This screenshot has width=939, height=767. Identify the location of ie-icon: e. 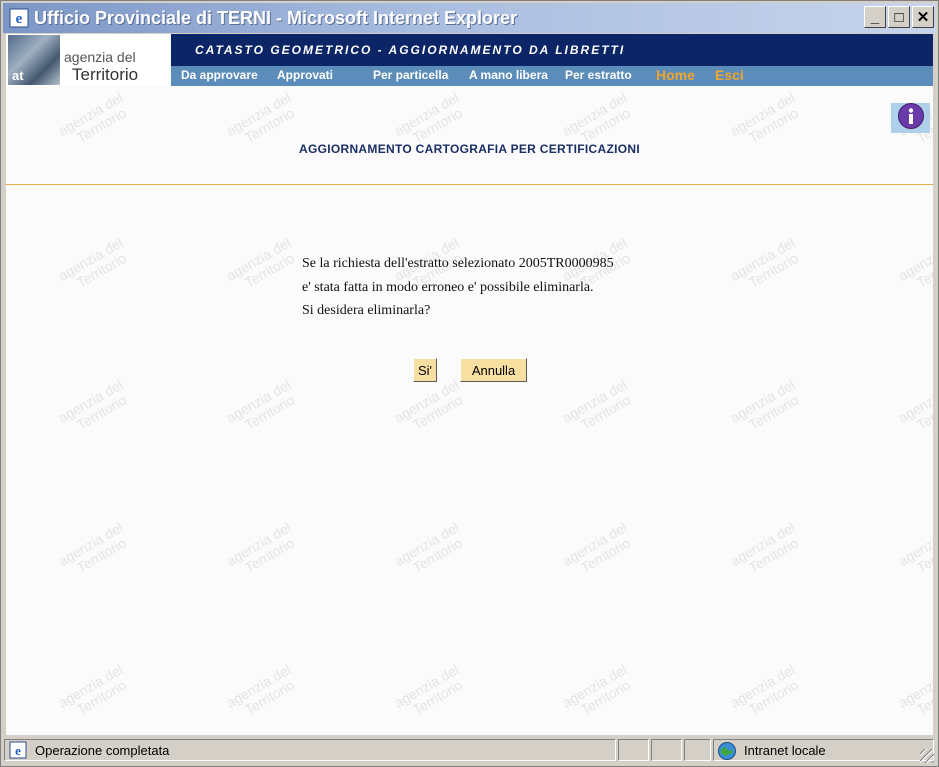
(19, 18).